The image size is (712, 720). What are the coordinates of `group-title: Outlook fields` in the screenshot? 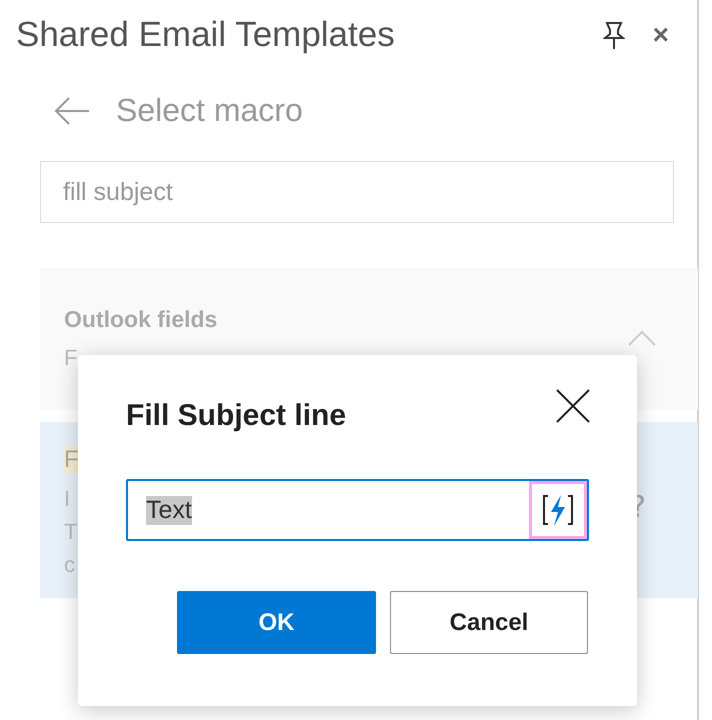 It's located at (141, 319).